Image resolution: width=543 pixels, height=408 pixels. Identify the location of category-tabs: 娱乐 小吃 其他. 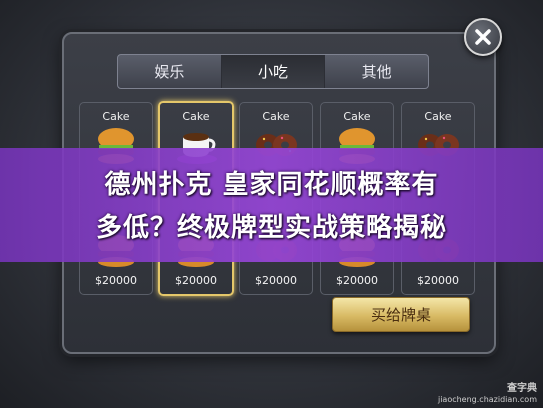
(273, 71).